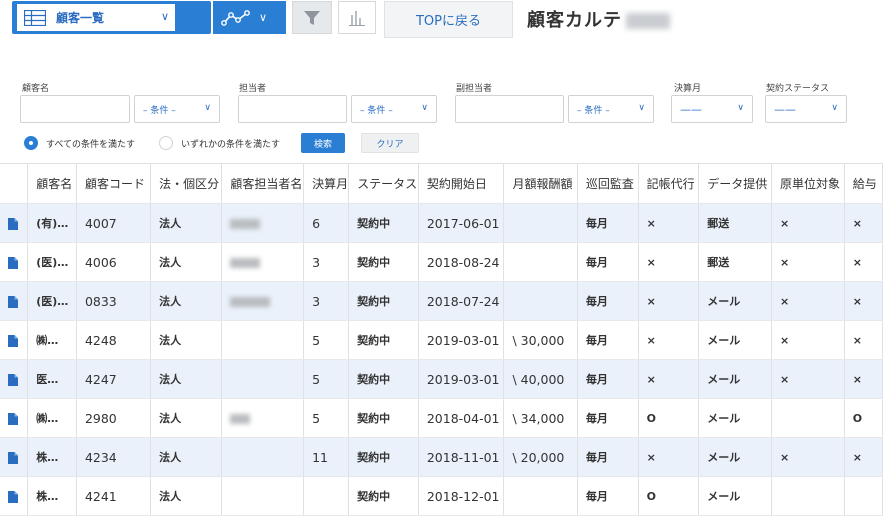 This screenshot has width=883, height=516. I want to click on column-header: 原単位対象, so click(808, 183).